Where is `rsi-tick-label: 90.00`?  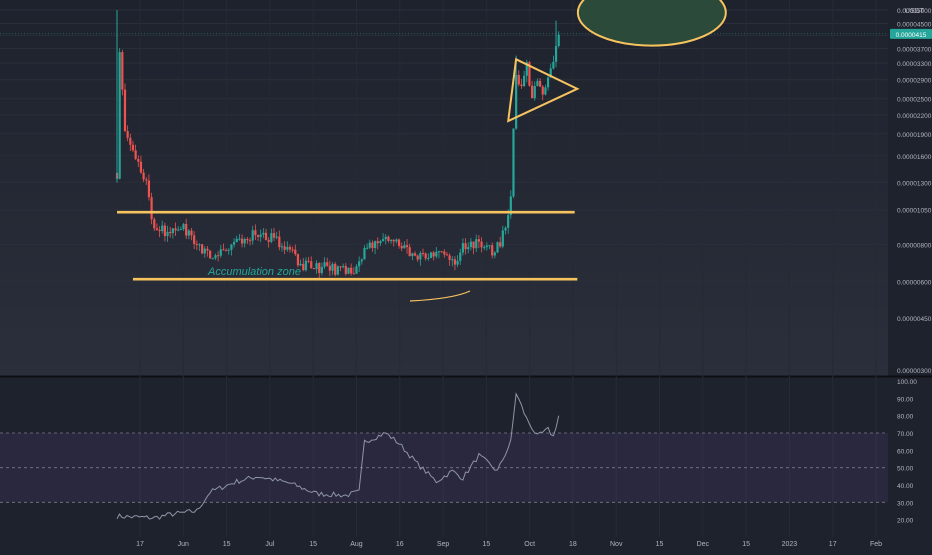 rsi-tick-label: 90.00 is located at coordinates (905, 399).